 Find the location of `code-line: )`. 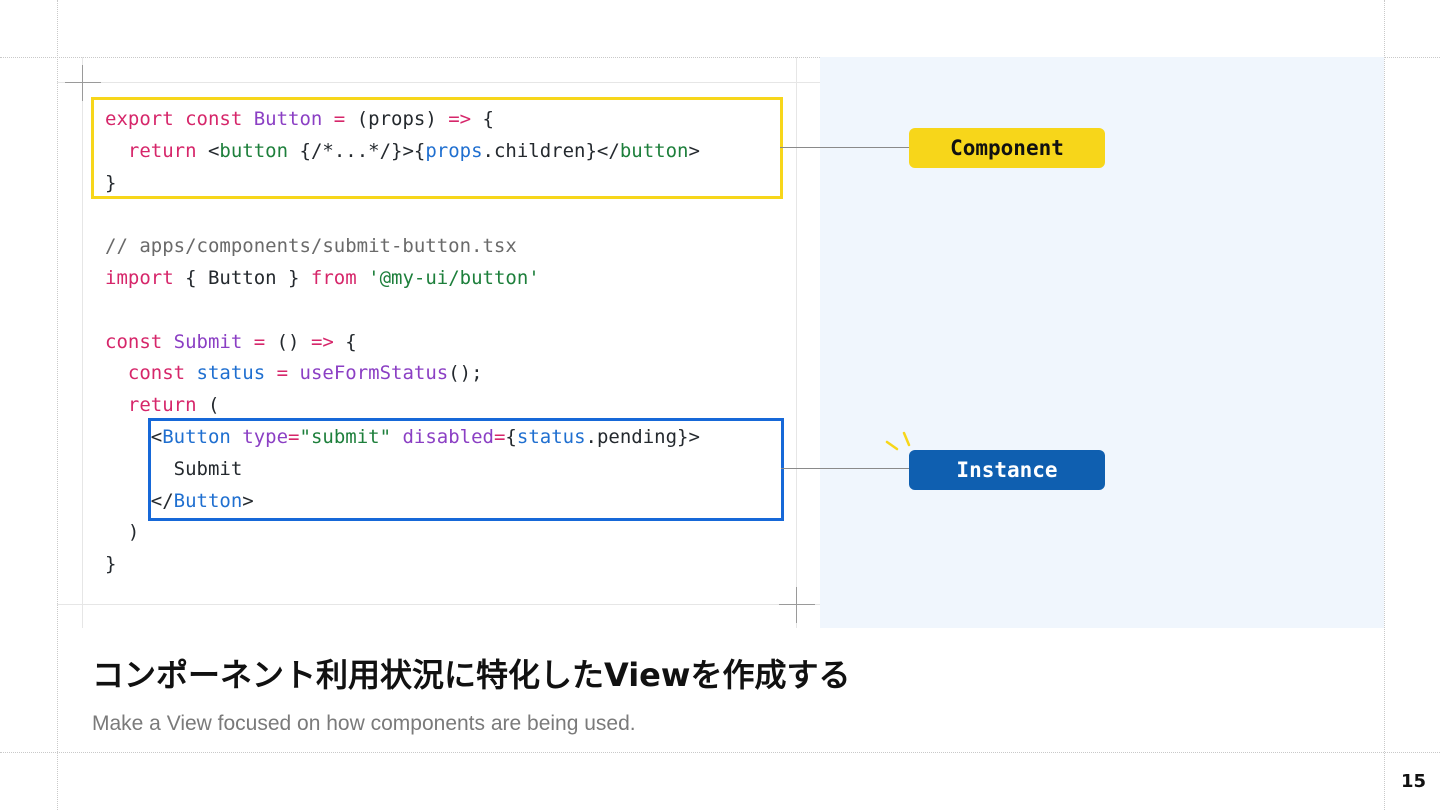

code-line: ) is located at coordinates (402, 533).